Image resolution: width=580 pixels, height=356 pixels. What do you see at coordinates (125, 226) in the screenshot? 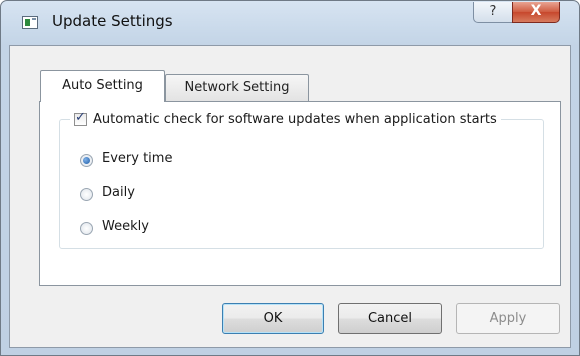
I see `radio-weekly-label: Weekly` at bounding box center [125, 226].